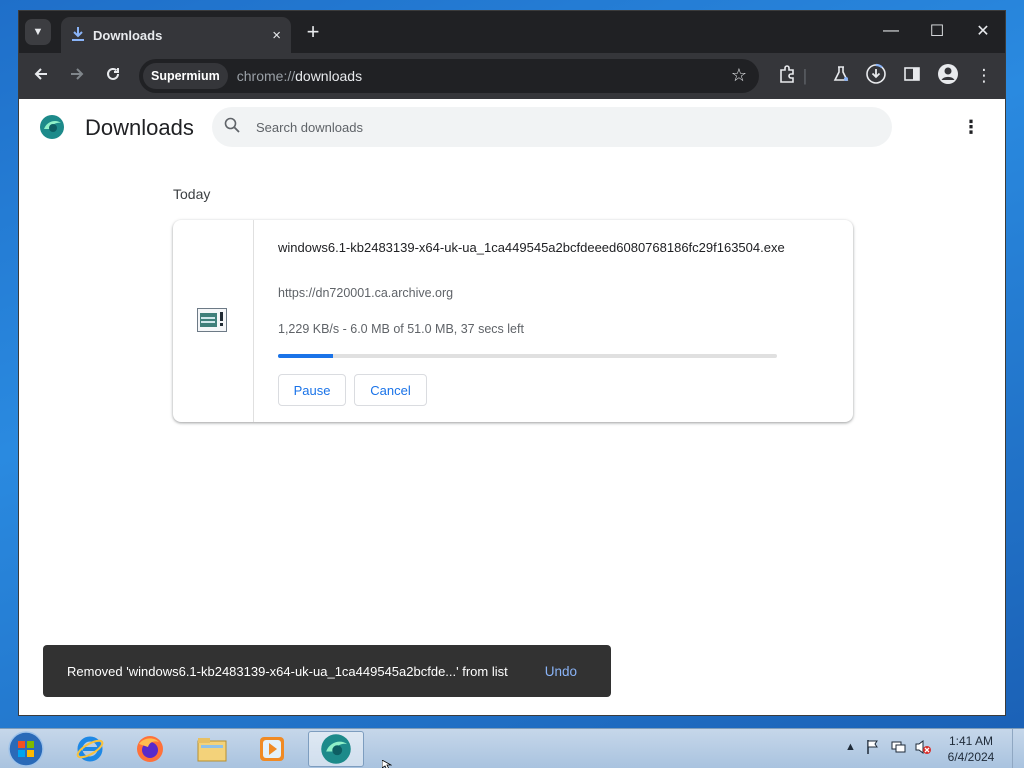 This screenshot has width=1024, height=768. I want to click on title-bar: ▼ Downloads × + — ☐ ✕, so click(512, 32).